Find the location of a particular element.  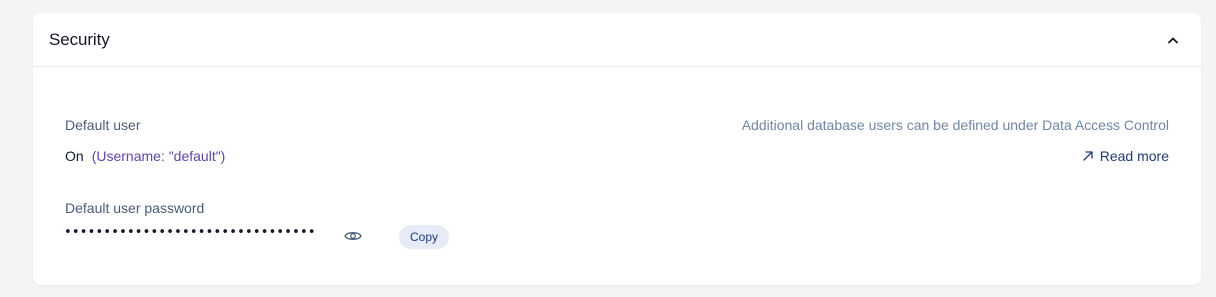

default-user-status-line: On (Username: "default") is located at coordinates (145, 156).